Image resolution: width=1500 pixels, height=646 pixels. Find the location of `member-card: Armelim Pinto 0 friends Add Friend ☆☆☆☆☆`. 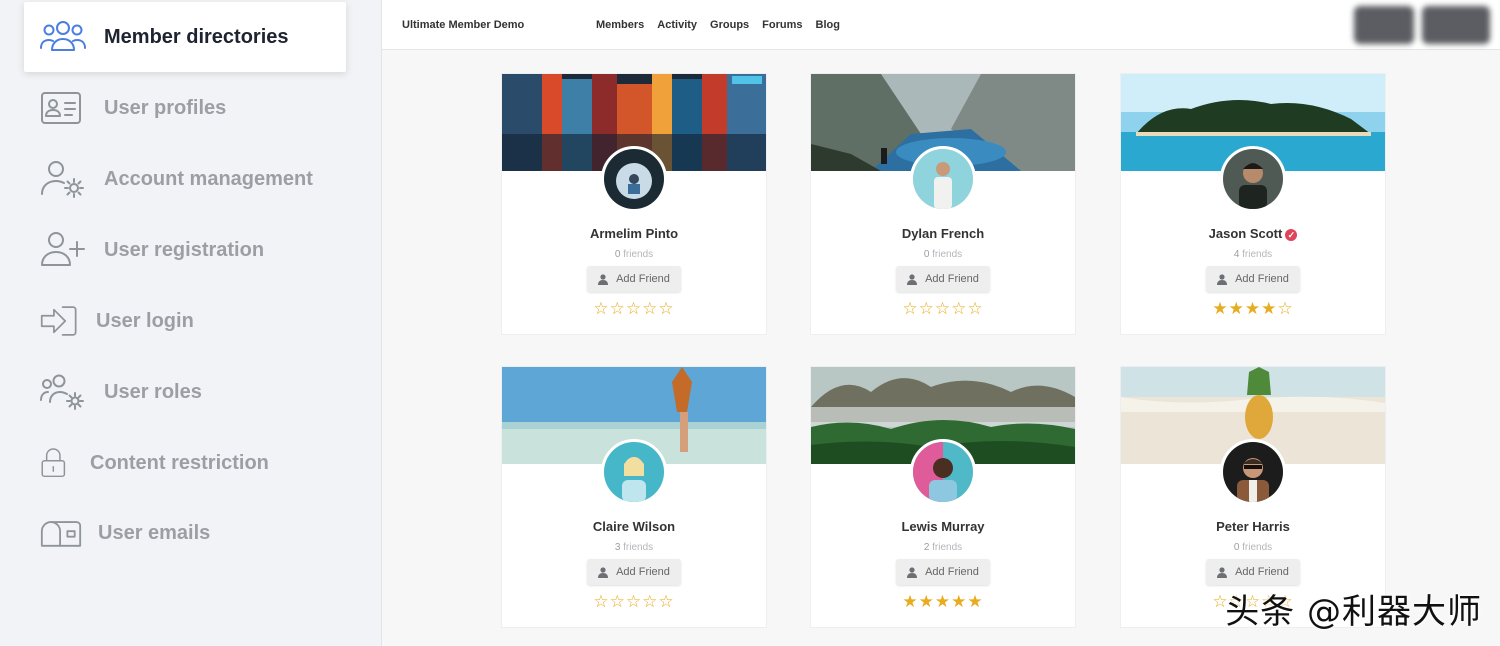

member-card: Armelim Pinto 0 friends Add Friend ☆☆☆☆☆ is located at coordinates (634, 204).